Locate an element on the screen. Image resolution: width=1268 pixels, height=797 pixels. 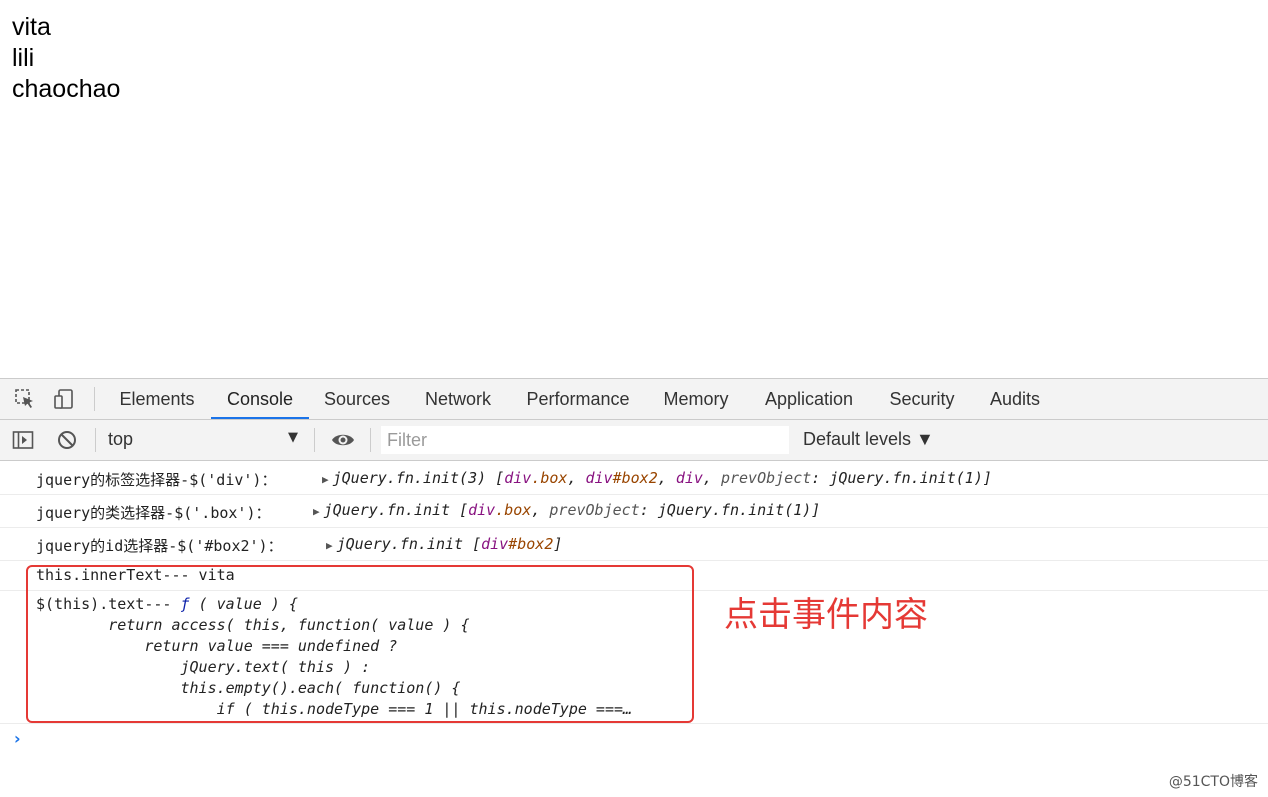
tab-console: Console is located at coordinates (260, 399).